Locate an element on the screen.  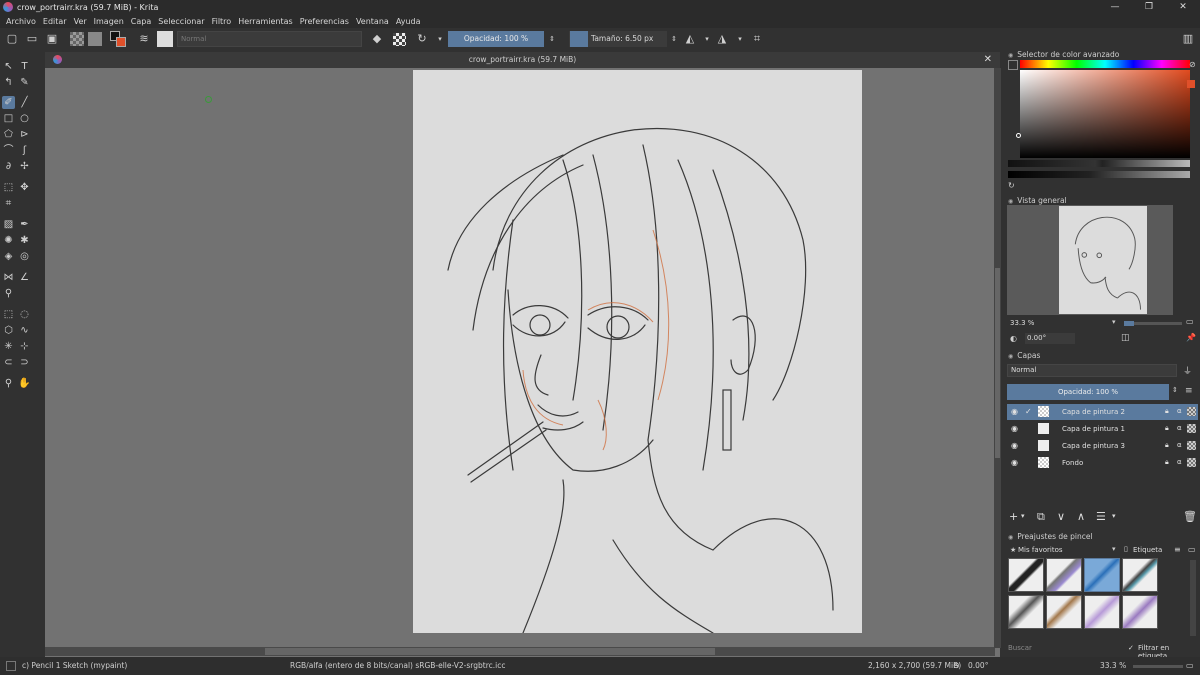
clear-color-icon: ⊘ is located at coordinates (1192, 64).